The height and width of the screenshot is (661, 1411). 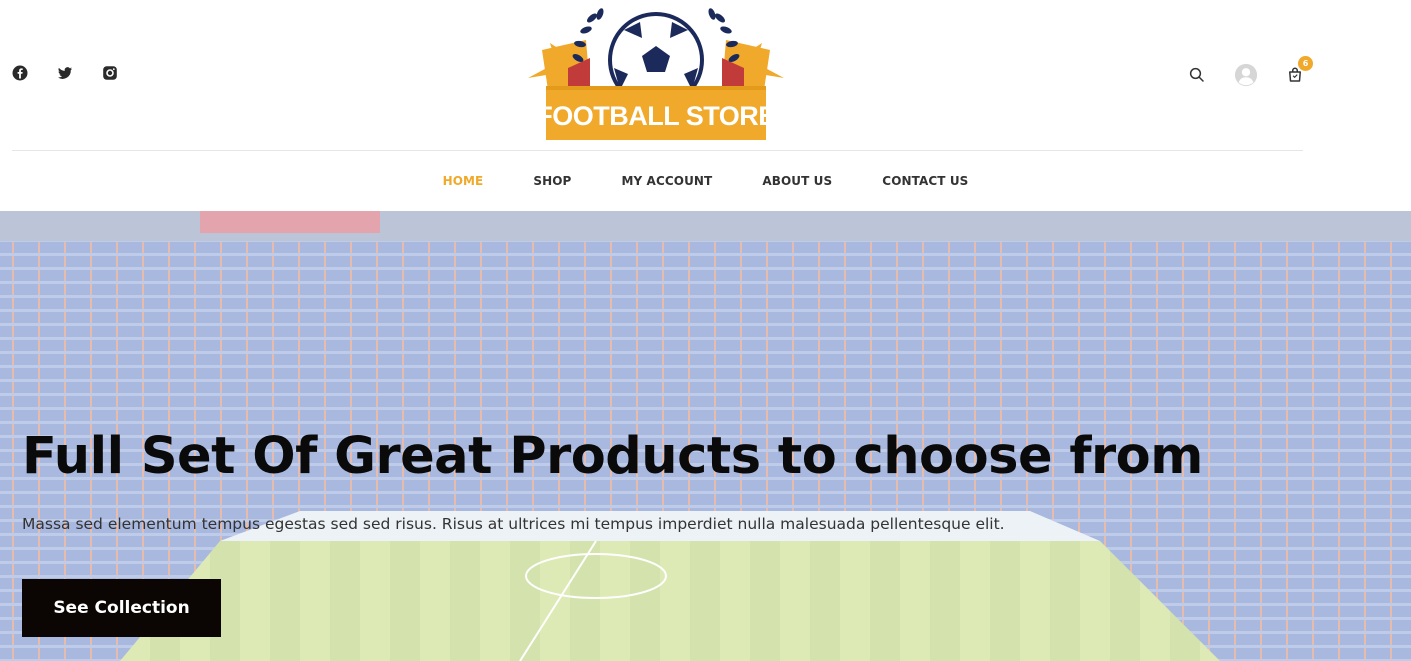 I want to click on main-nav: HOME SHOP MY ACCOUNT ABOUT US CONTACT US, so click(x=705, y=181).